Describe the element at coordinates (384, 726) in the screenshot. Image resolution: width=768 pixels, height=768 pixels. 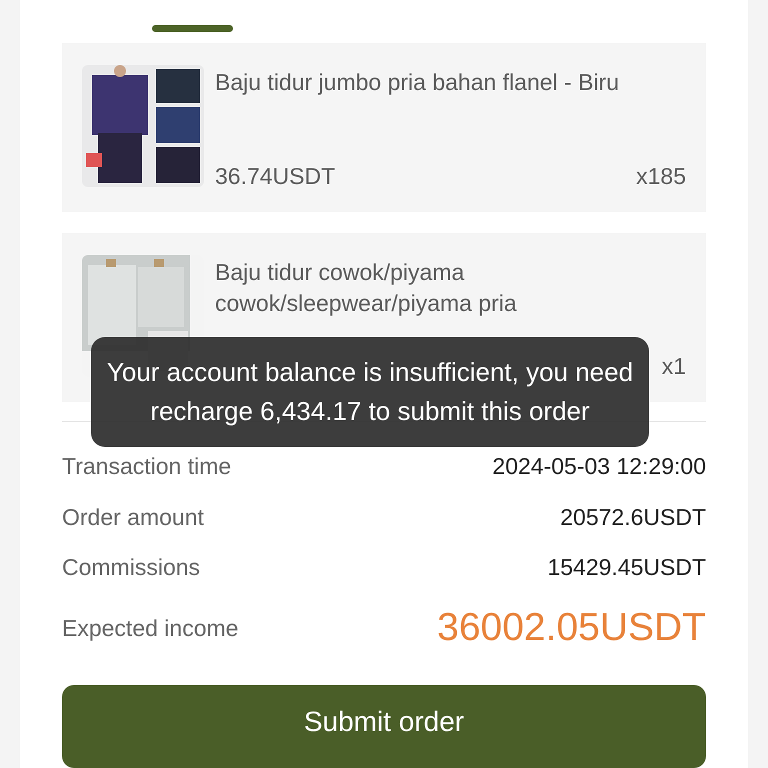
I see `submit-button: Submit order` at that location.